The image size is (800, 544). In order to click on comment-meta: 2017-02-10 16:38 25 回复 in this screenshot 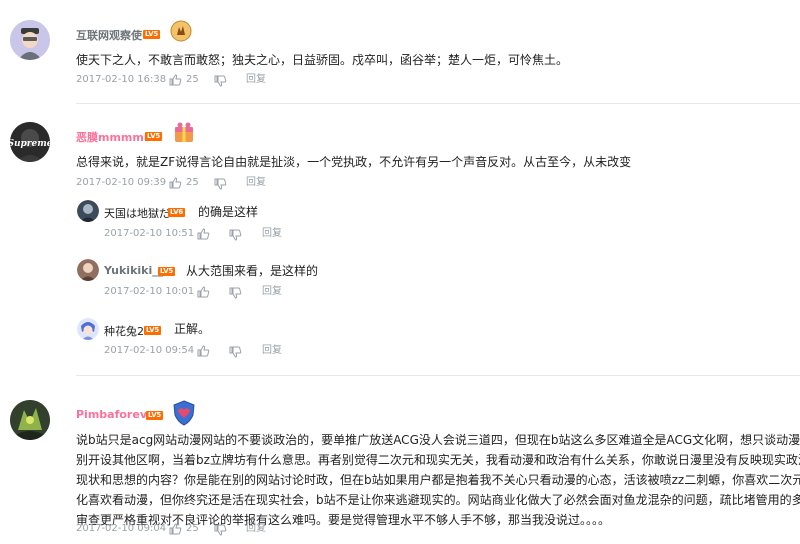, I will do `click(226, 80)`.